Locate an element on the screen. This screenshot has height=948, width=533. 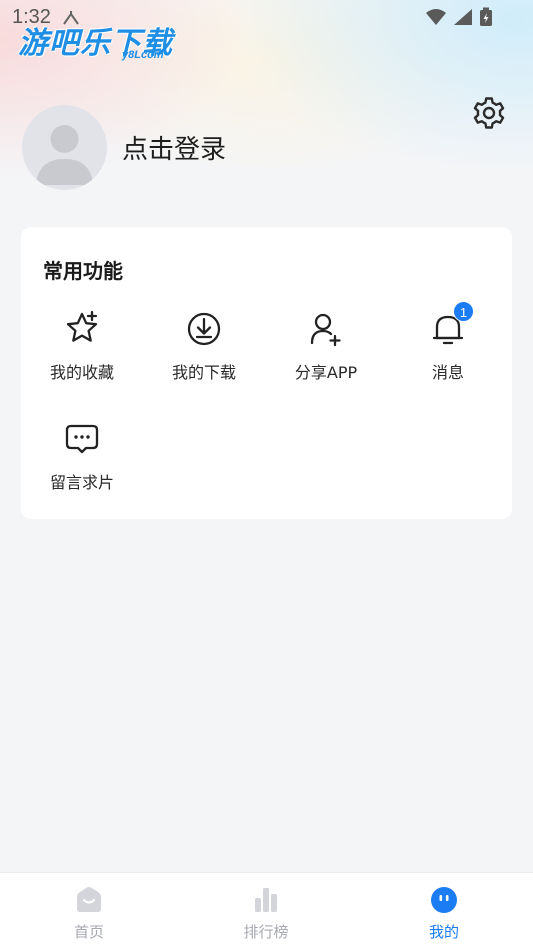
wifi-icon is located at coordinates (436, 17).